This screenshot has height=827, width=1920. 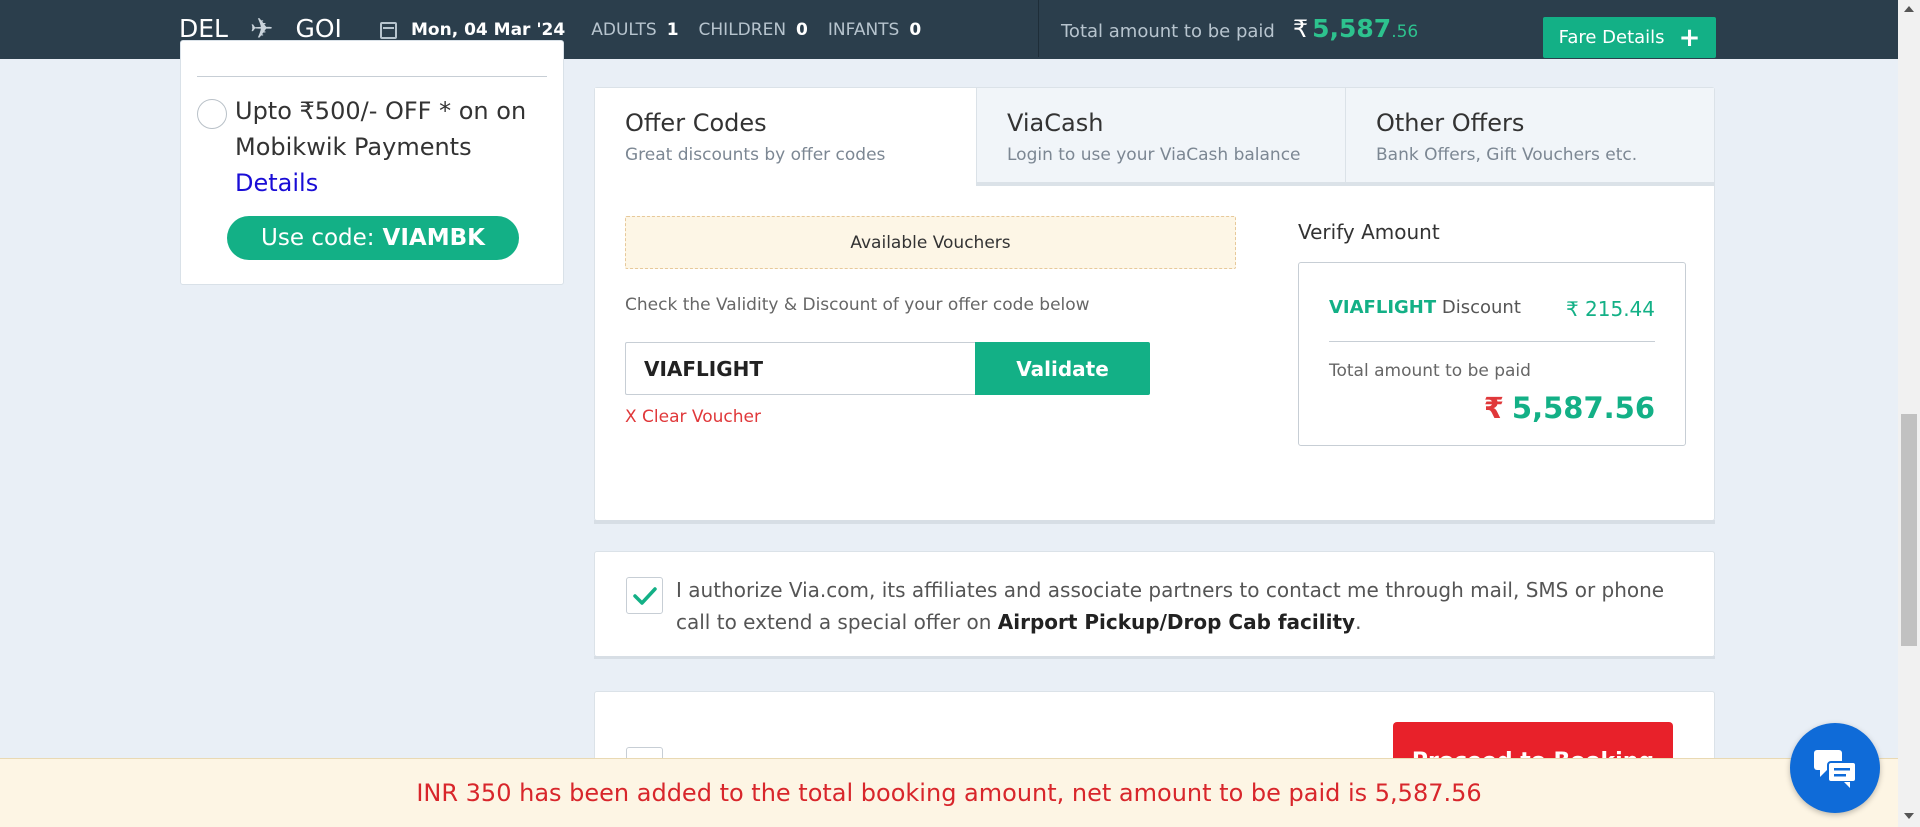 I want to click on tab-subtitle: Great discounts by offer codes, so click(x=755, y=155).